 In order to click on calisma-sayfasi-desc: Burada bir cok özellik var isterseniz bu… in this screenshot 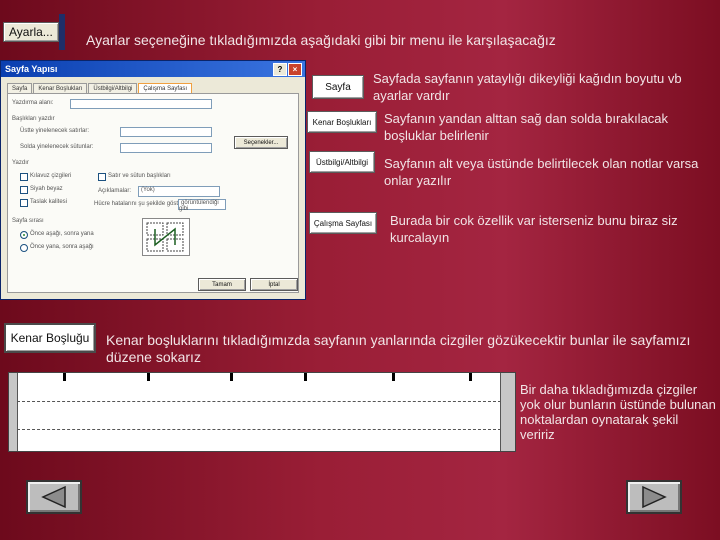, I will do `click(534, 229)`.